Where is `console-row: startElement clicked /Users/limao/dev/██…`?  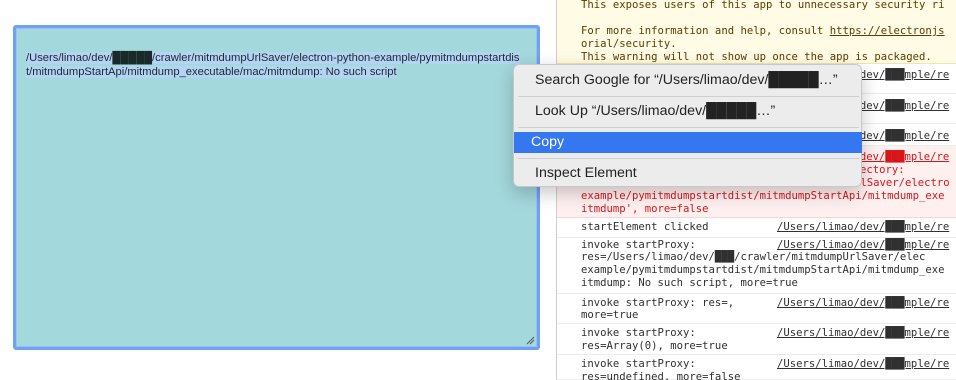 console-row: startElement clicked /Users/limao/dev/██… is located at coordinates (756, 228).